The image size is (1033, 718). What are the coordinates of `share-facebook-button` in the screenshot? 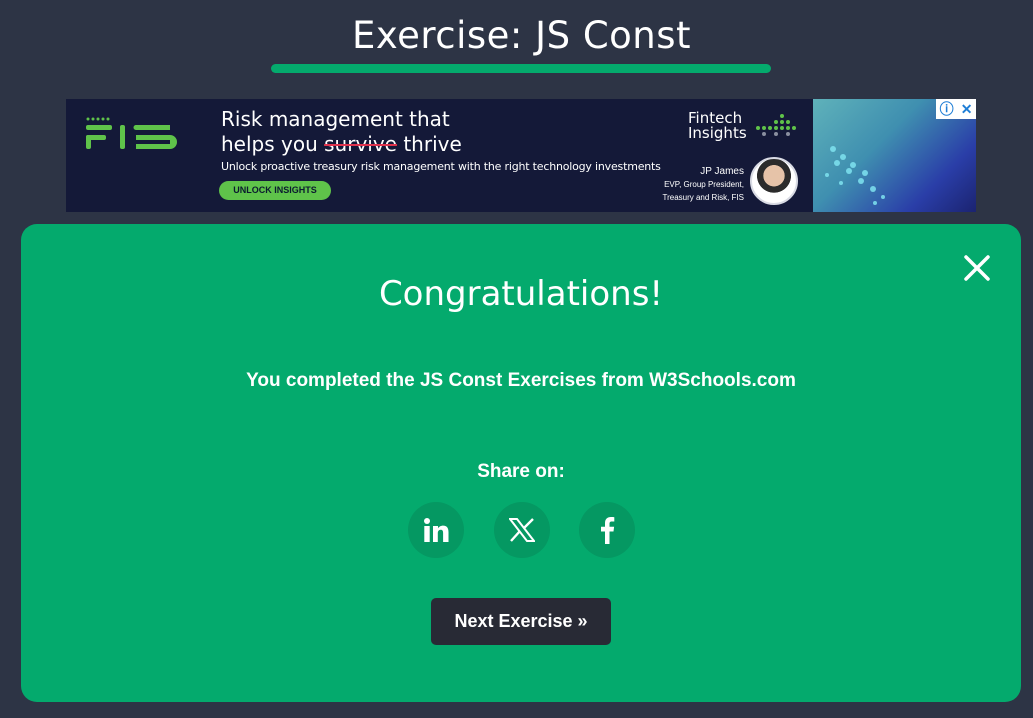 It's located at (607, 530).